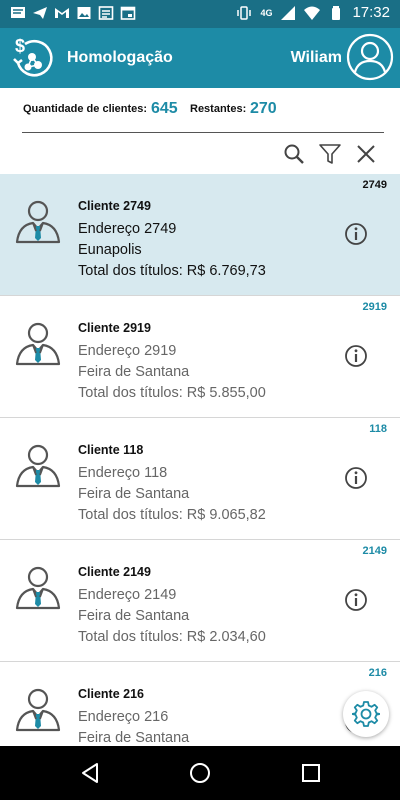 The width and height of the screenshot is (400, 800). I want to click on close-icon, so click(366, 154).